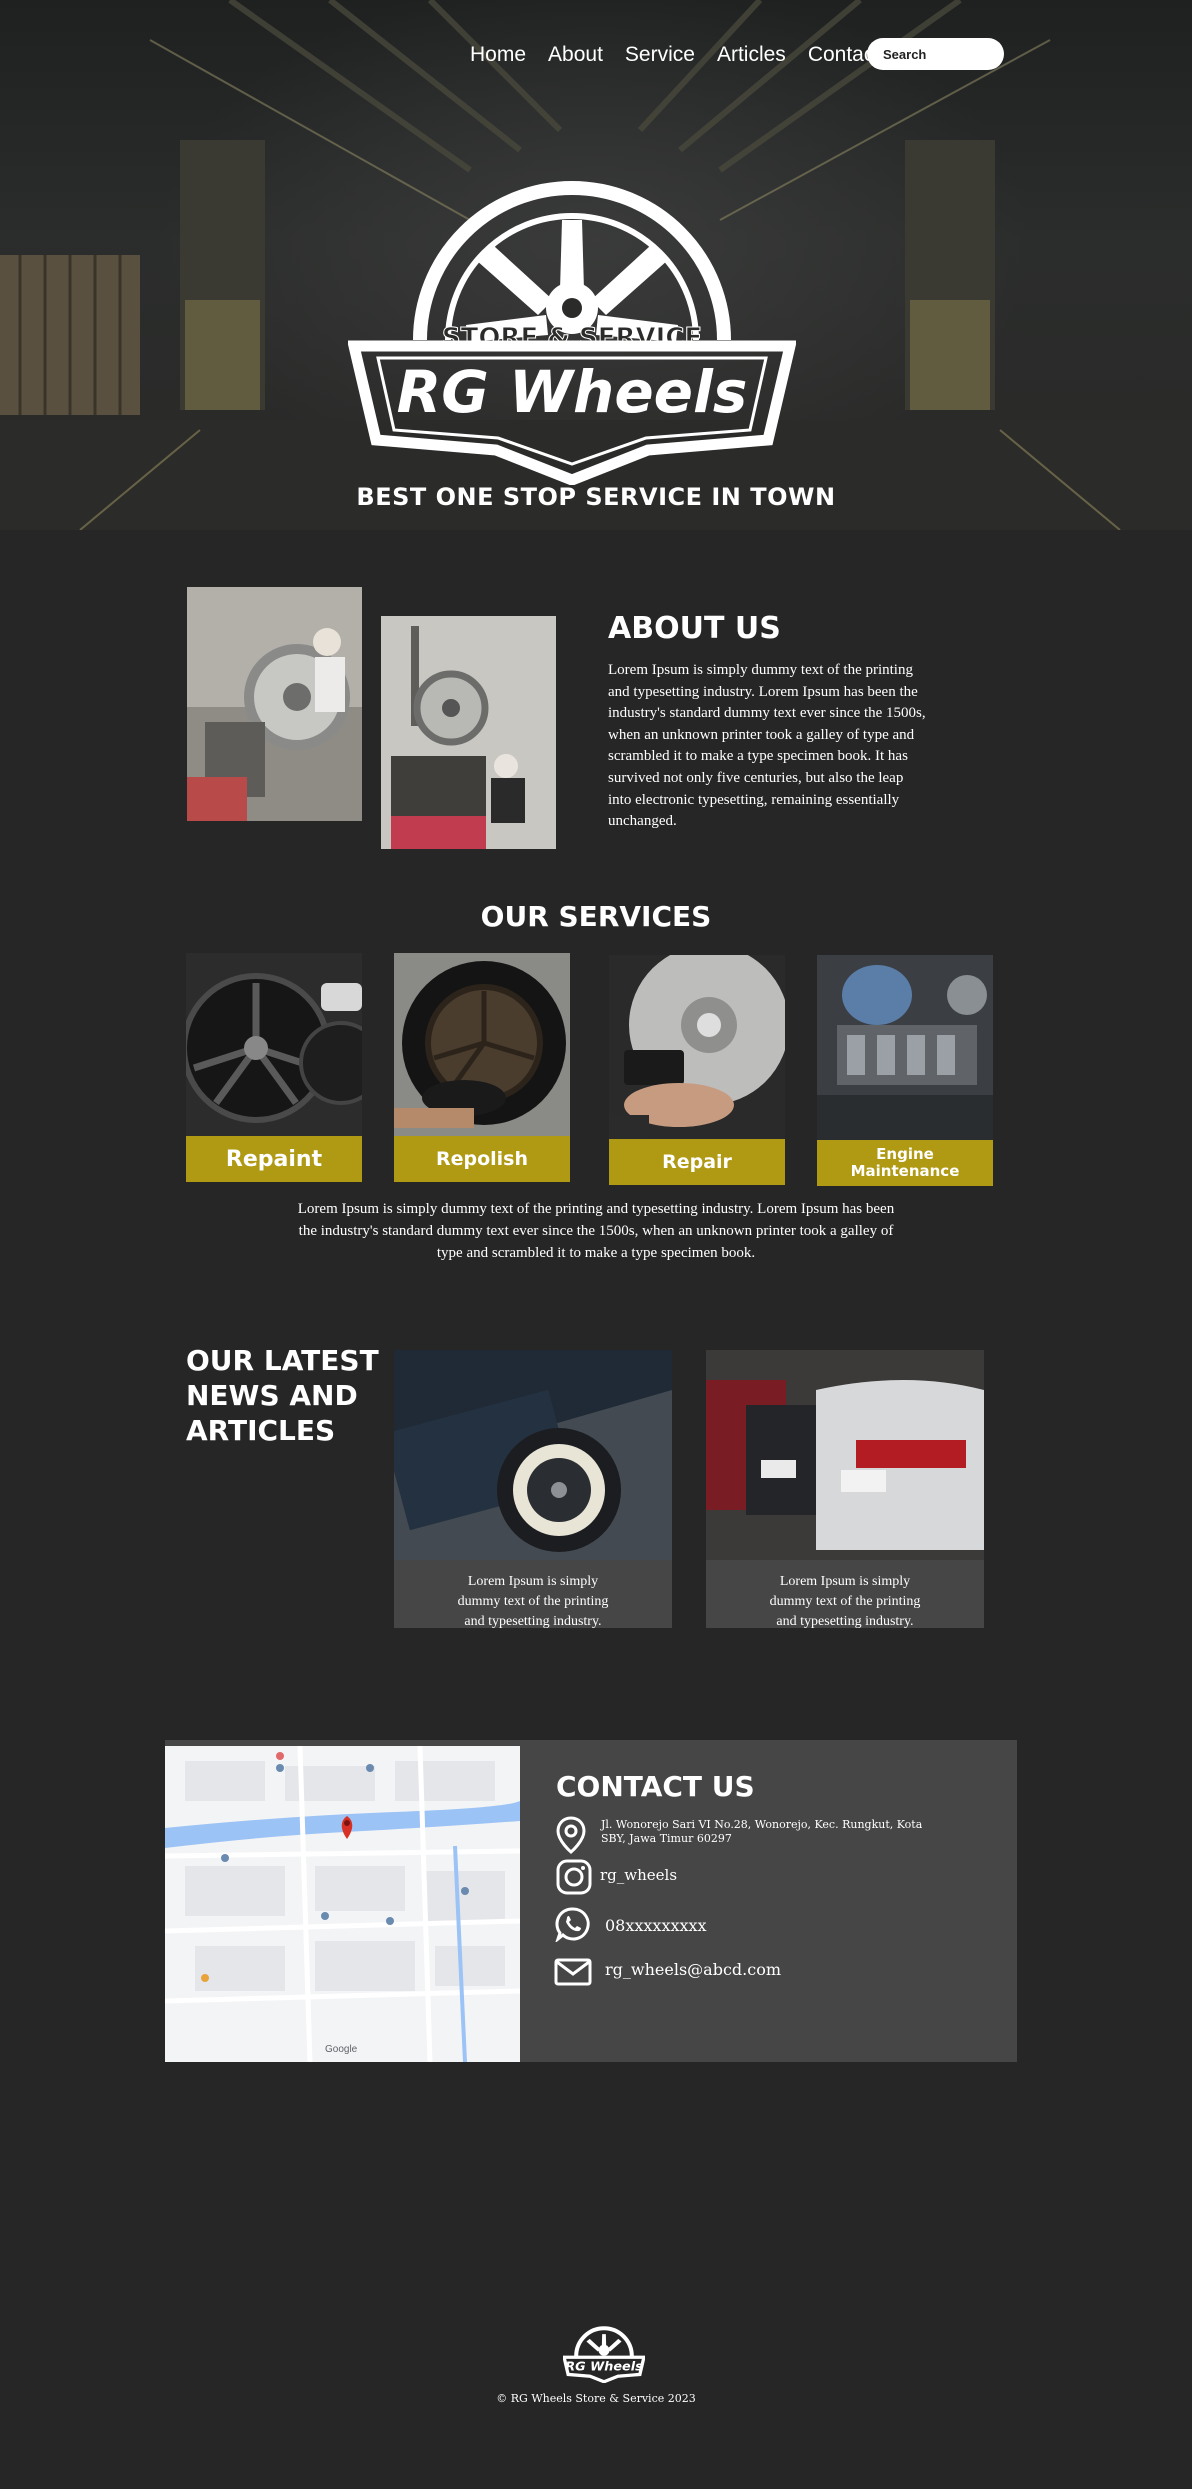 This screenshot has width=1192, height=2489. What do you see at coordinates (573, 1972) in the screenshot?
I see `envelope-icon` at bounding box center [573, 1972].